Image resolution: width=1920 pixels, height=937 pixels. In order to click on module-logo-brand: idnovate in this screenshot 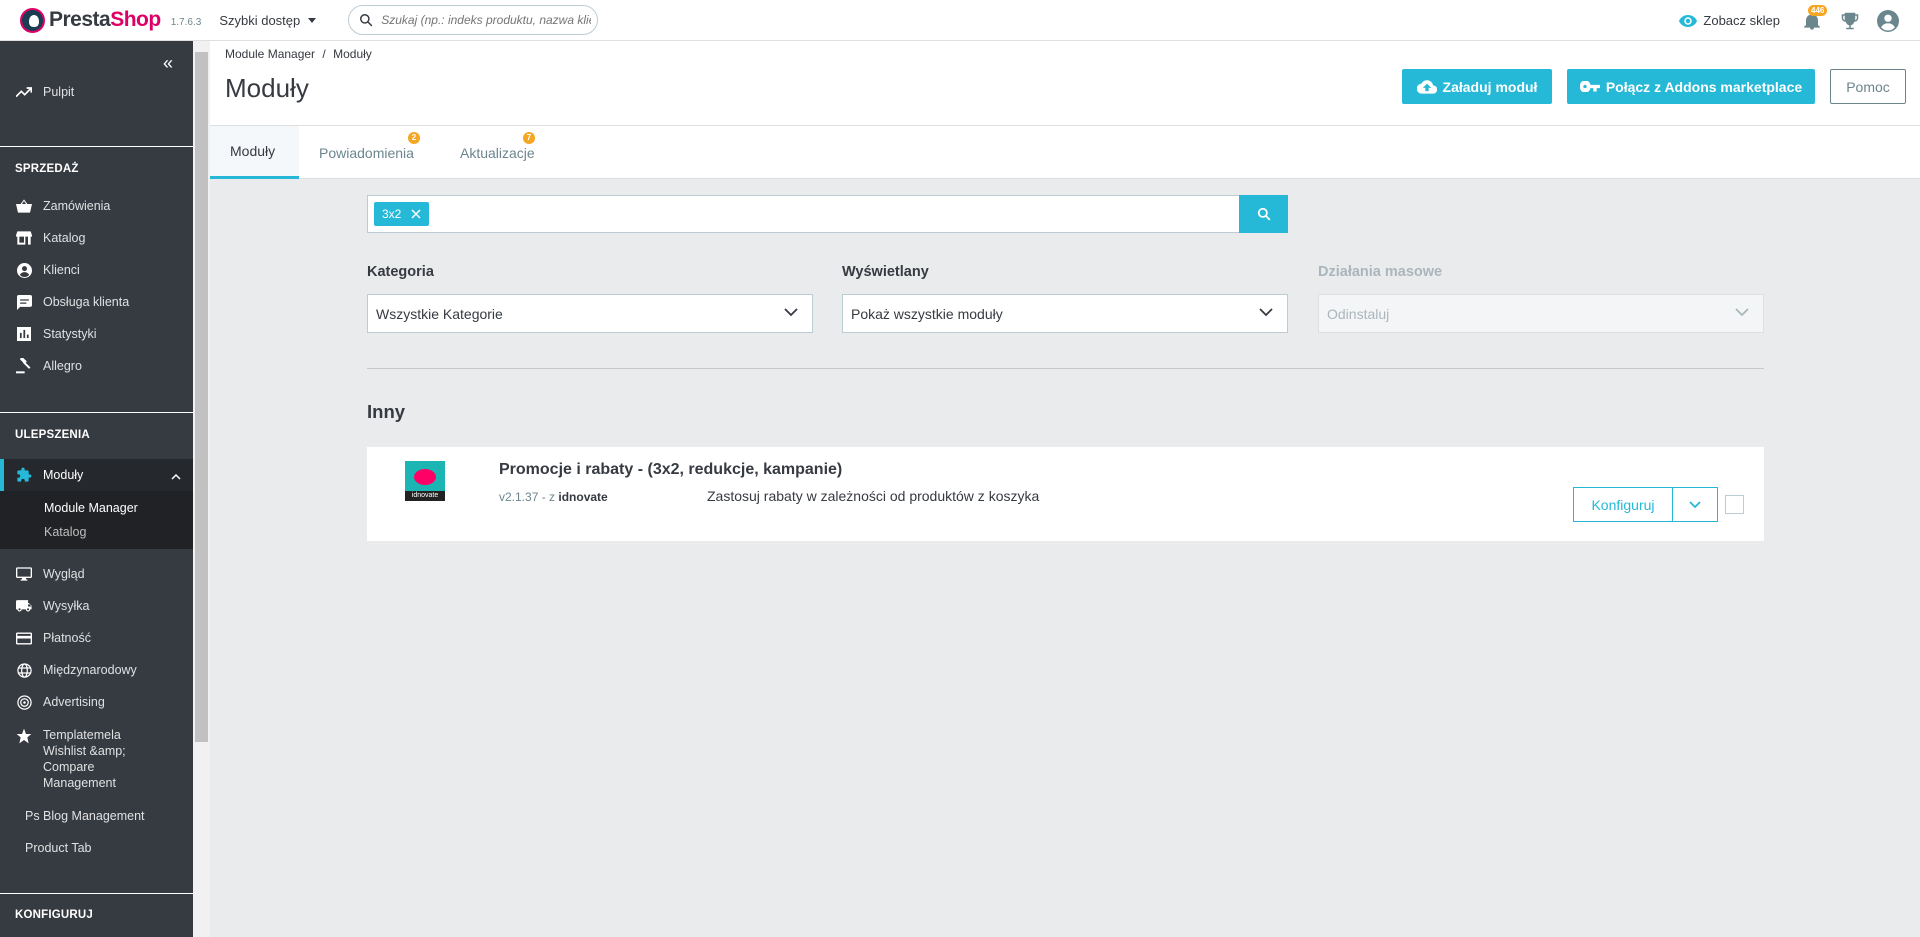, I will do `click(425, 496)`.